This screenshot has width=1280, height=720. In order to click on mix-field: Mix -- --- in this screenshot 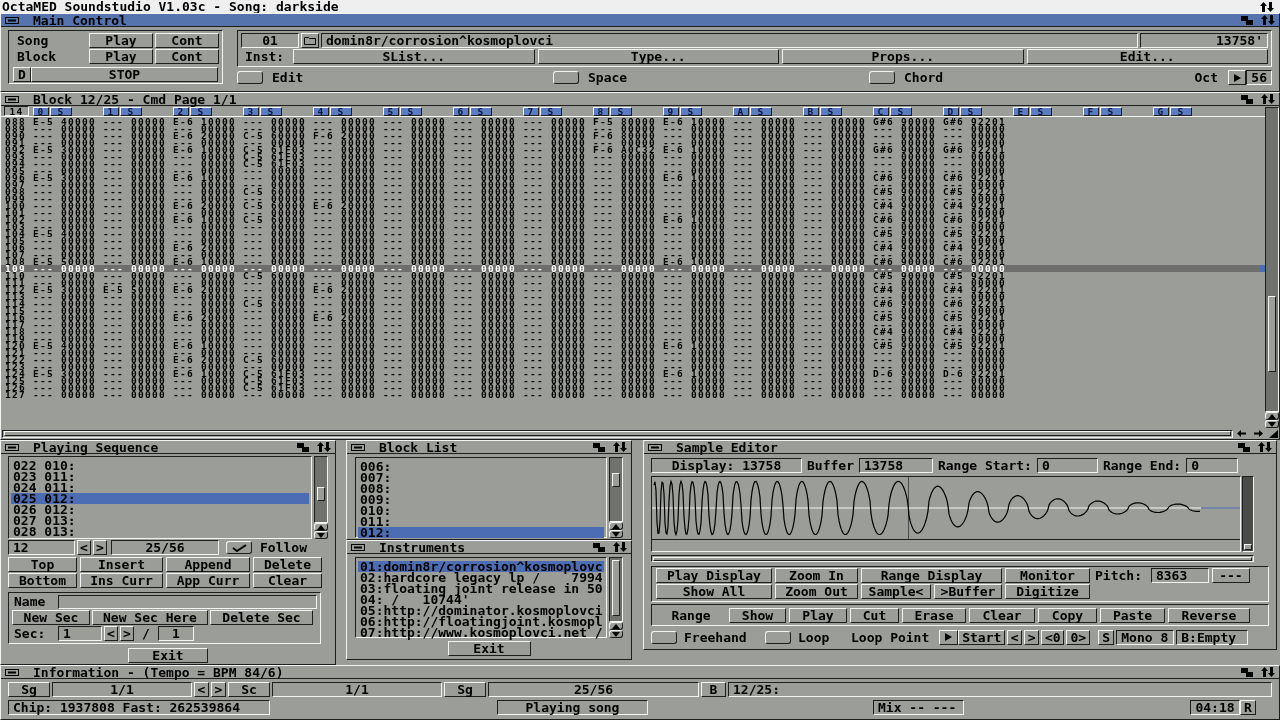, I will do `click(918, 707)`.